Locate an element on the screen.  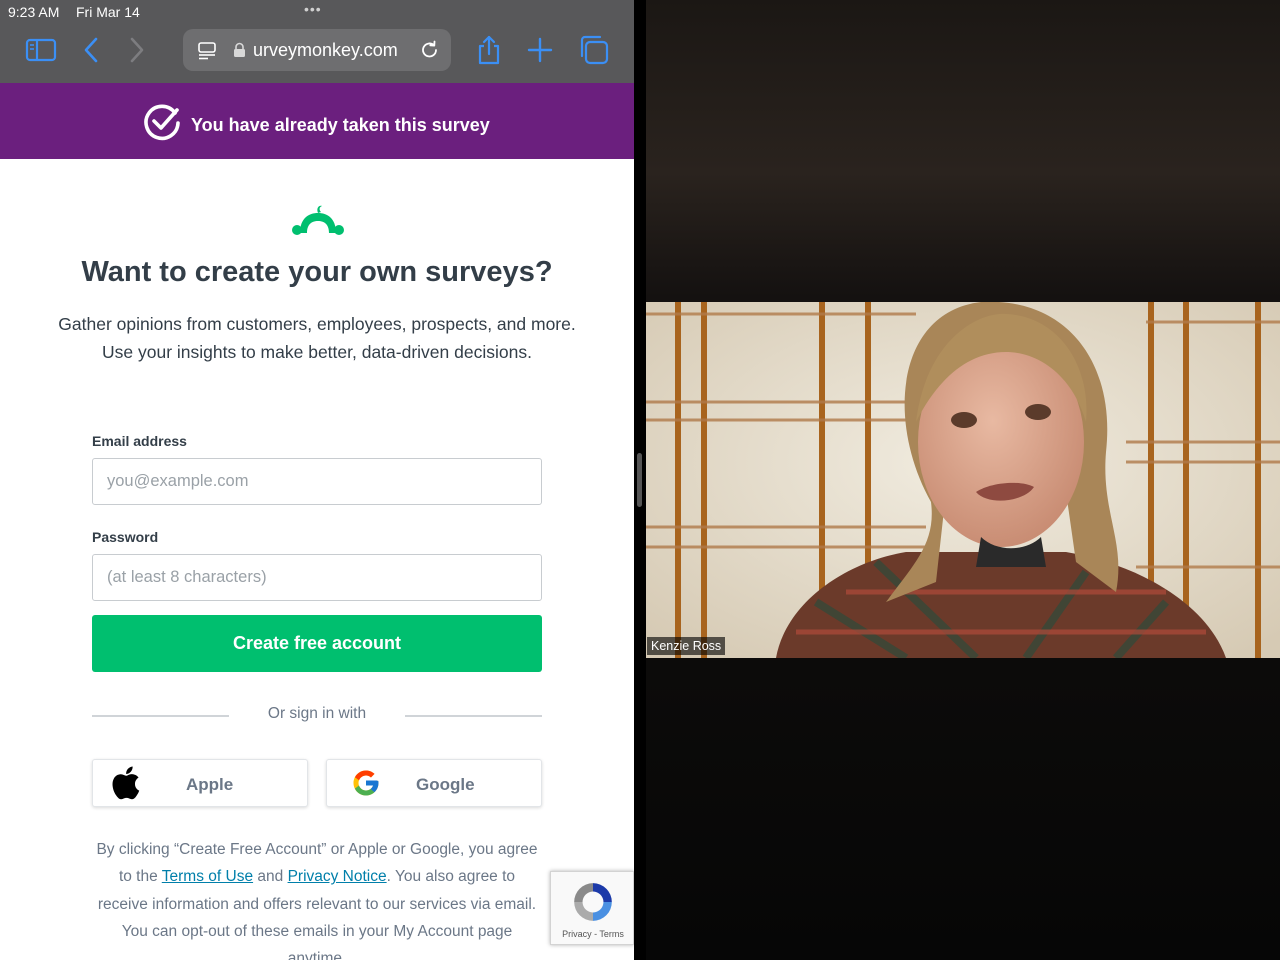
status-time: 9:23 AM is located at coordinates (34, 12).